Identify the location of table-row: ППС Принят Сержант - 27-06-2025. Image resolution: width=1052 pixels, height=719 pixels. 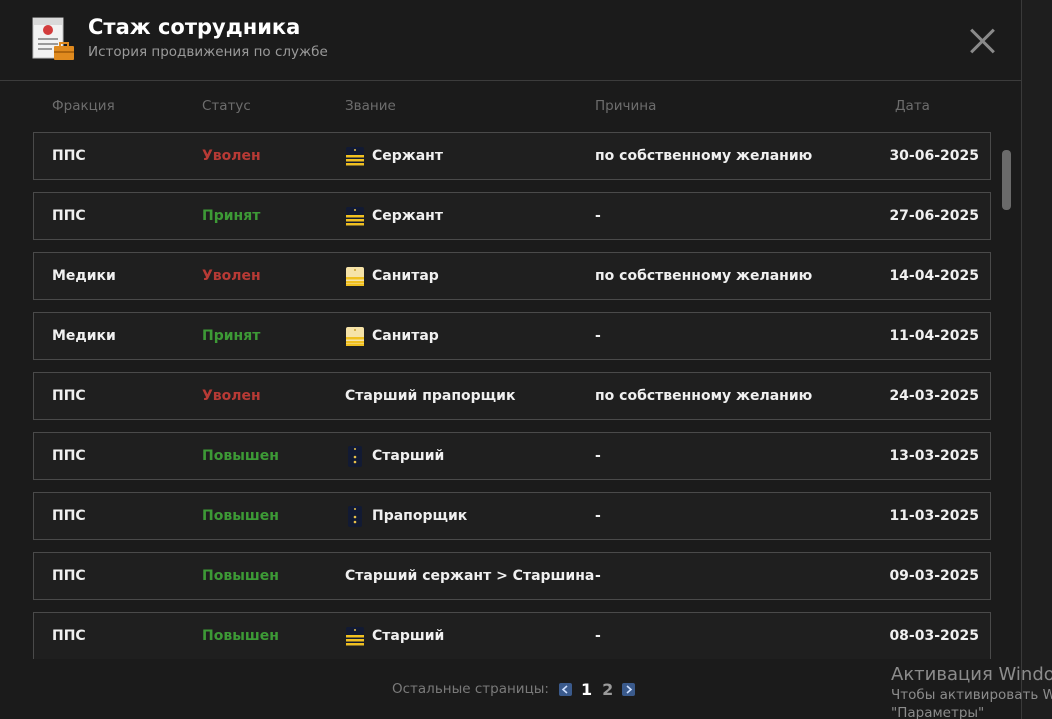
(512, 216).